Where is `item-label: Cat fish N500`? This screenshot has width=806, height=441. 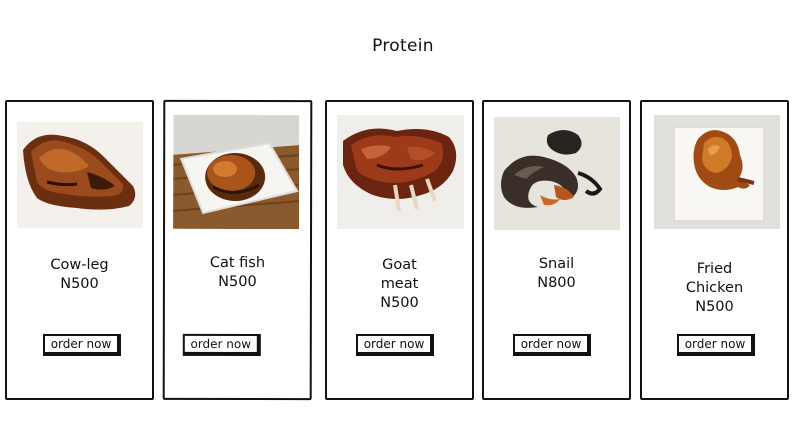 item-label: Cat fish N500 is located at coordinates (237, 273).